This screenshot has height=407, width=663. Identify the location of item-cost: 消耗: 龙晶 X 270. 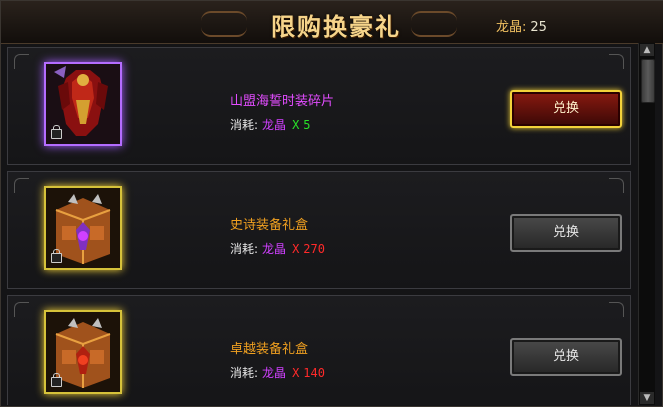
(277, 248).